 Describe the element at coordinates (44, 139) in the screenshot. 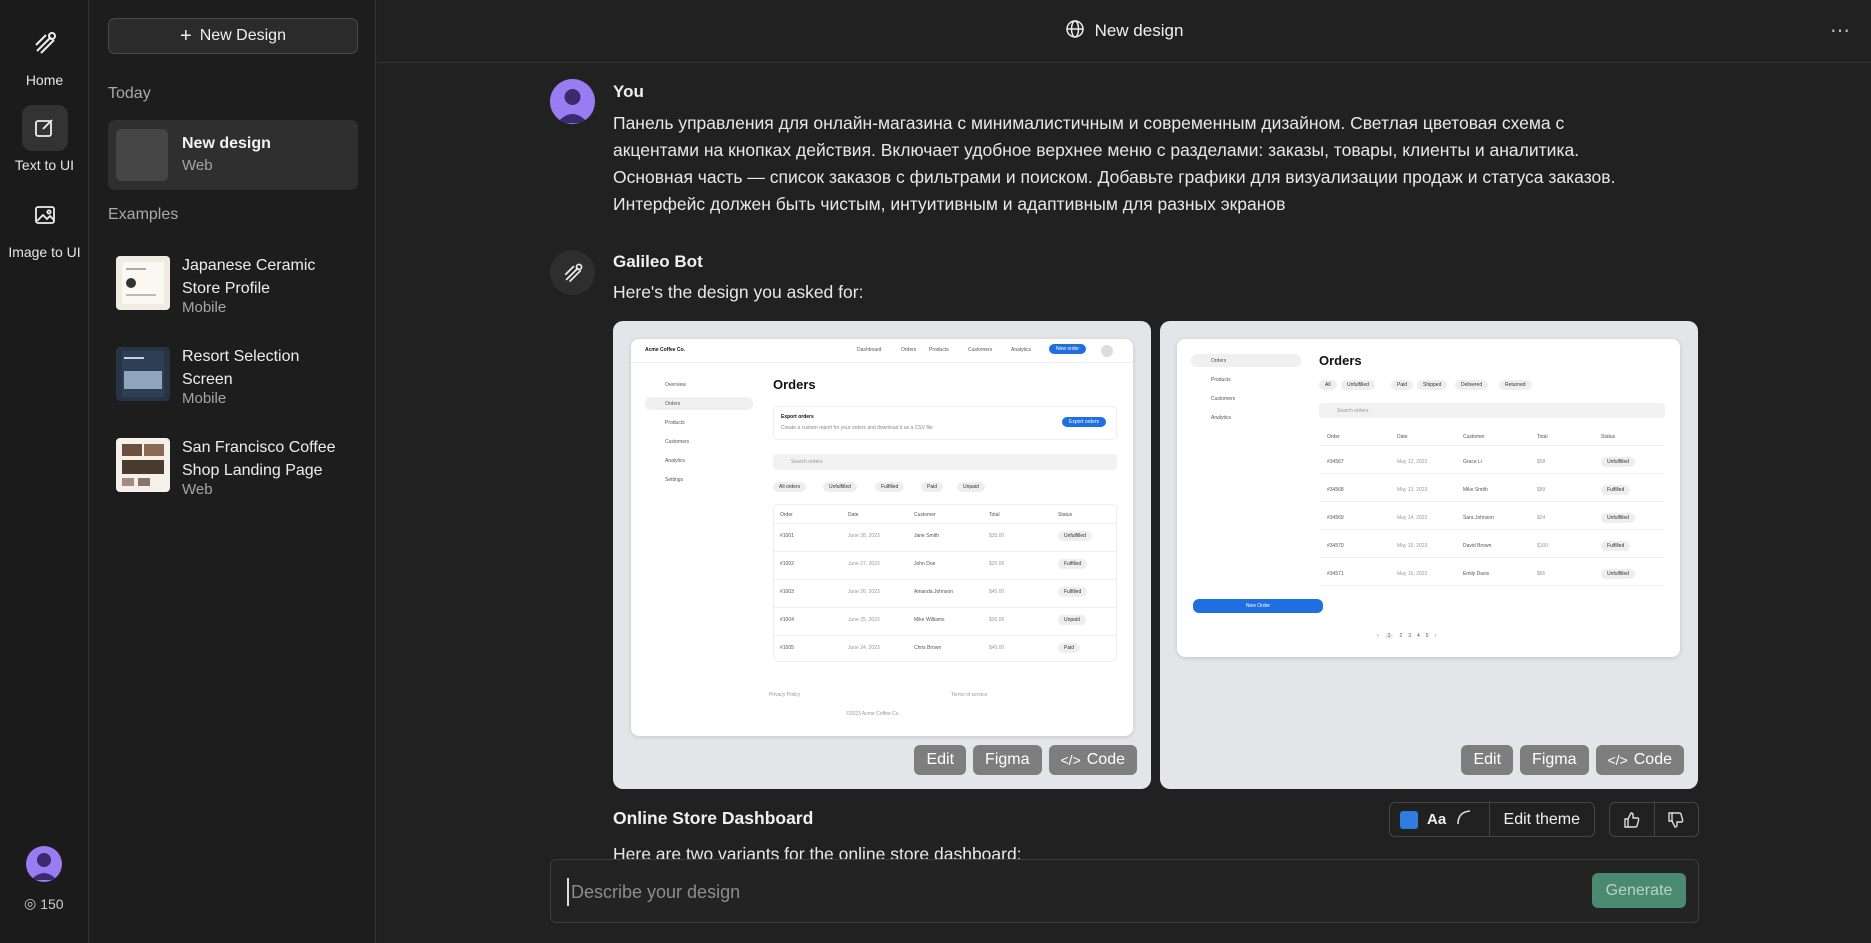

I see `rail-text-to-ui: Text to UI` at that location.